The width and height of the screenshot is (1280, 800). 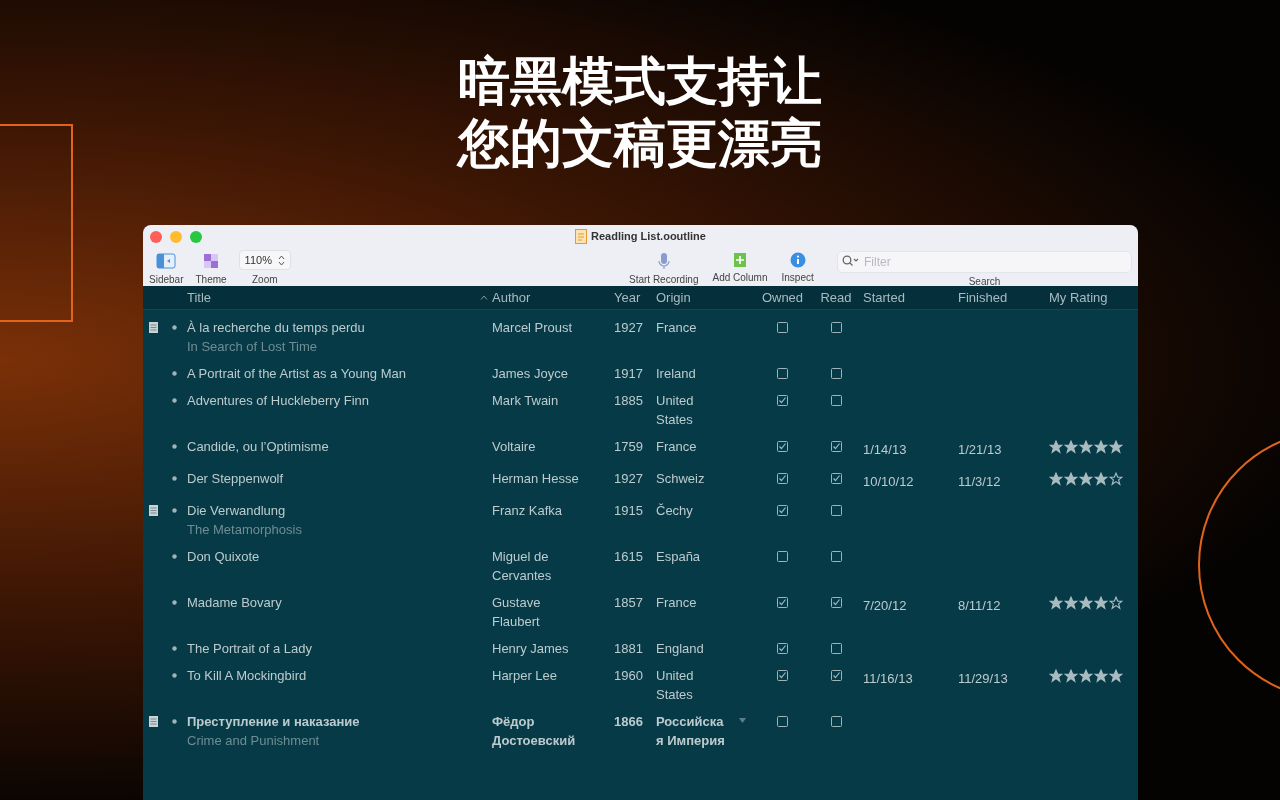 What do you see at coordinates (979, 605) in the screenshot?
I see `date-cell: 8/11/12` at bounding box center [979, 605].